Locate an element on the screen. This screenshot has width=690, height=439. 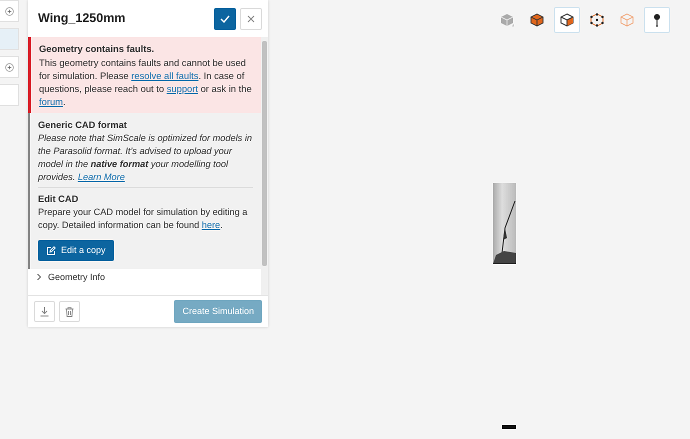
confirm-button is located at coordinates (225, 19).